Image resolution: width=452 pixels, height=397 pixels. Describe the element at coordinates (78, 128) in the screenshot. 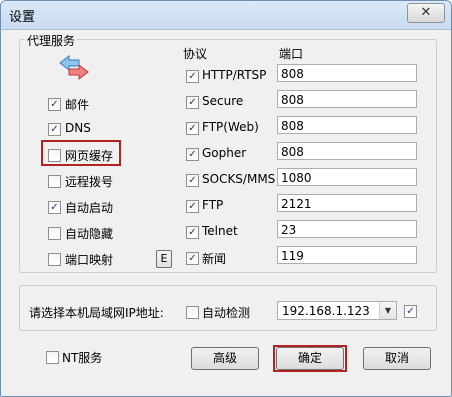

I see `service-label-dns: DNS` at that location.